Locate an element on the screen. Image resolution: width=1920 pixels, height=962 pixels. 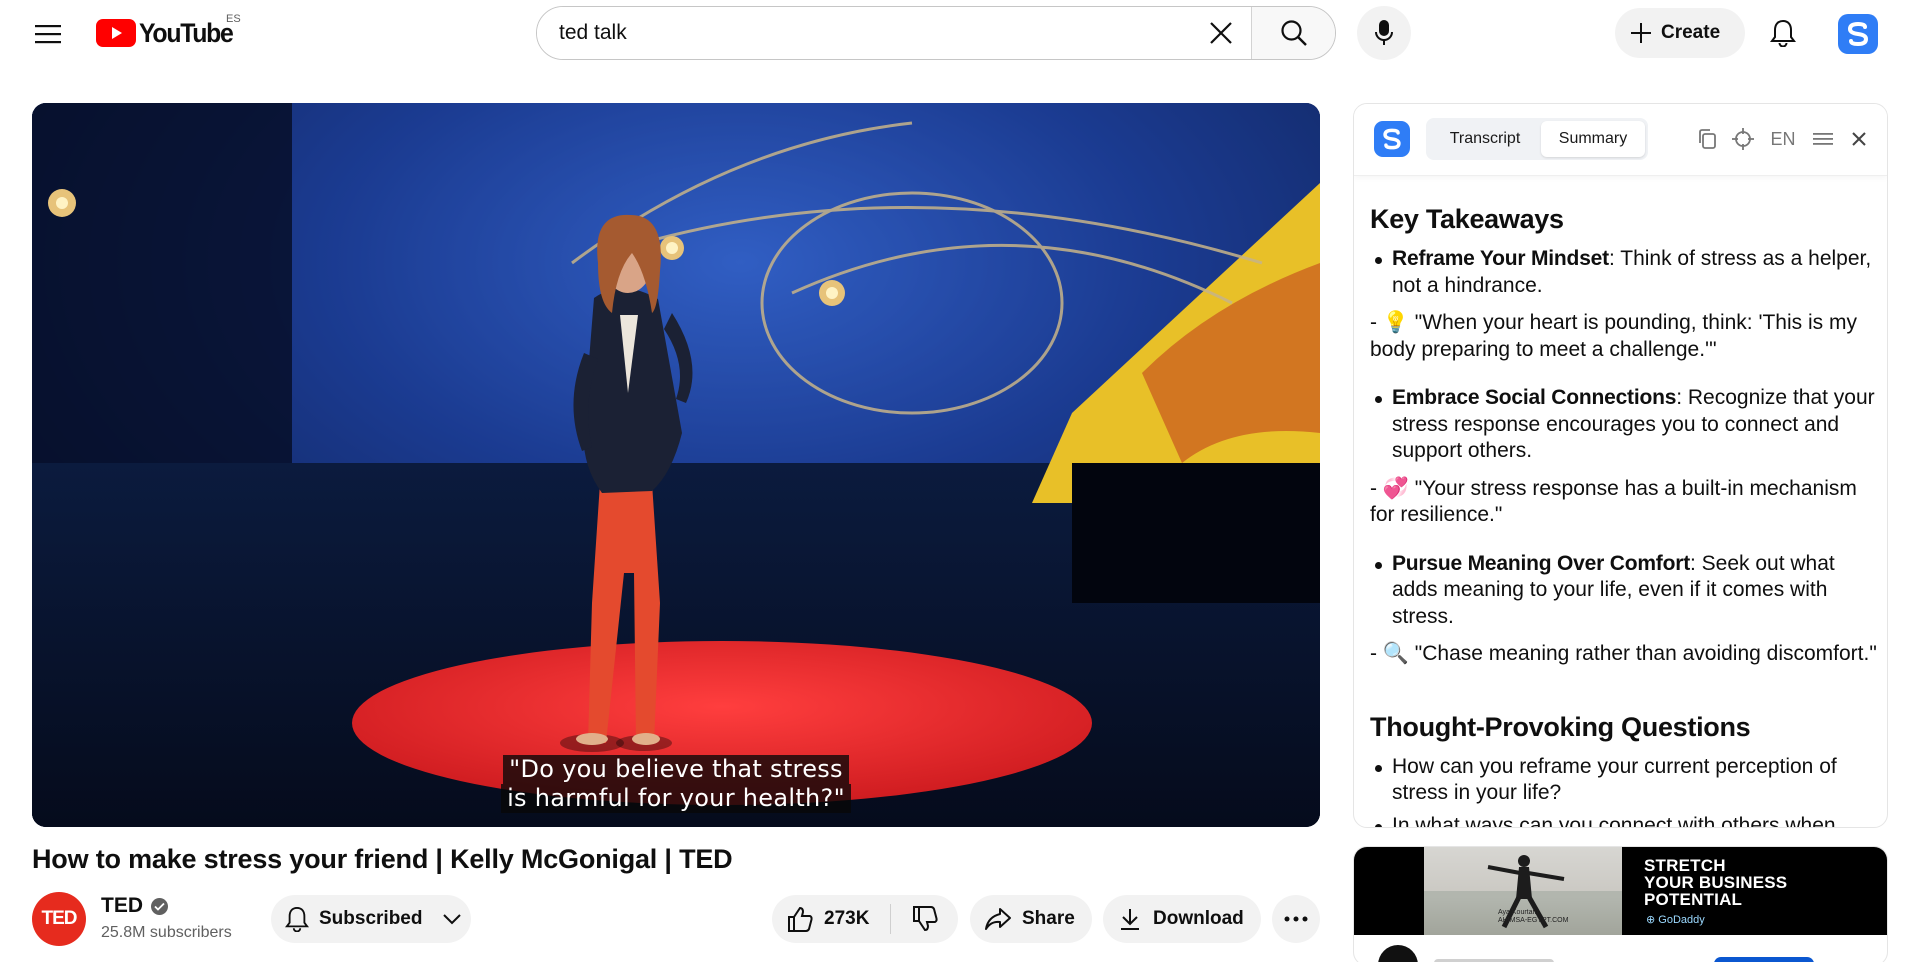
hamburger-icon is located at coordinates (48, 34).